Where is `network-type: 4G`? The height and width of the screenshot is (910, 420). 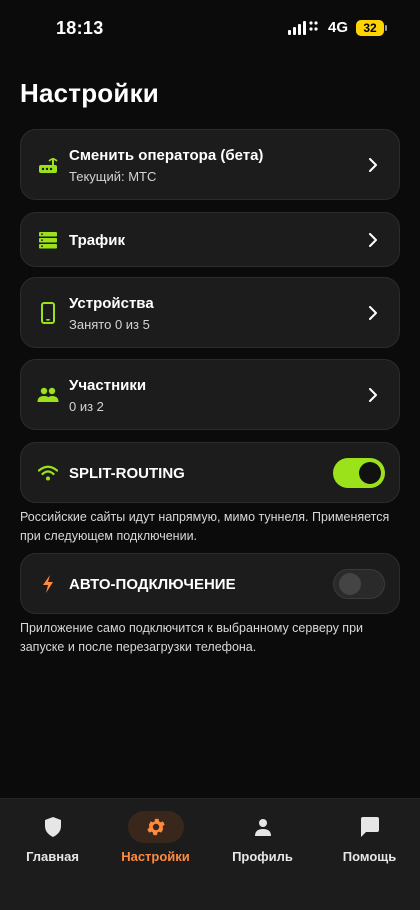 network-type: 4G is located at coordinates (337, 27).